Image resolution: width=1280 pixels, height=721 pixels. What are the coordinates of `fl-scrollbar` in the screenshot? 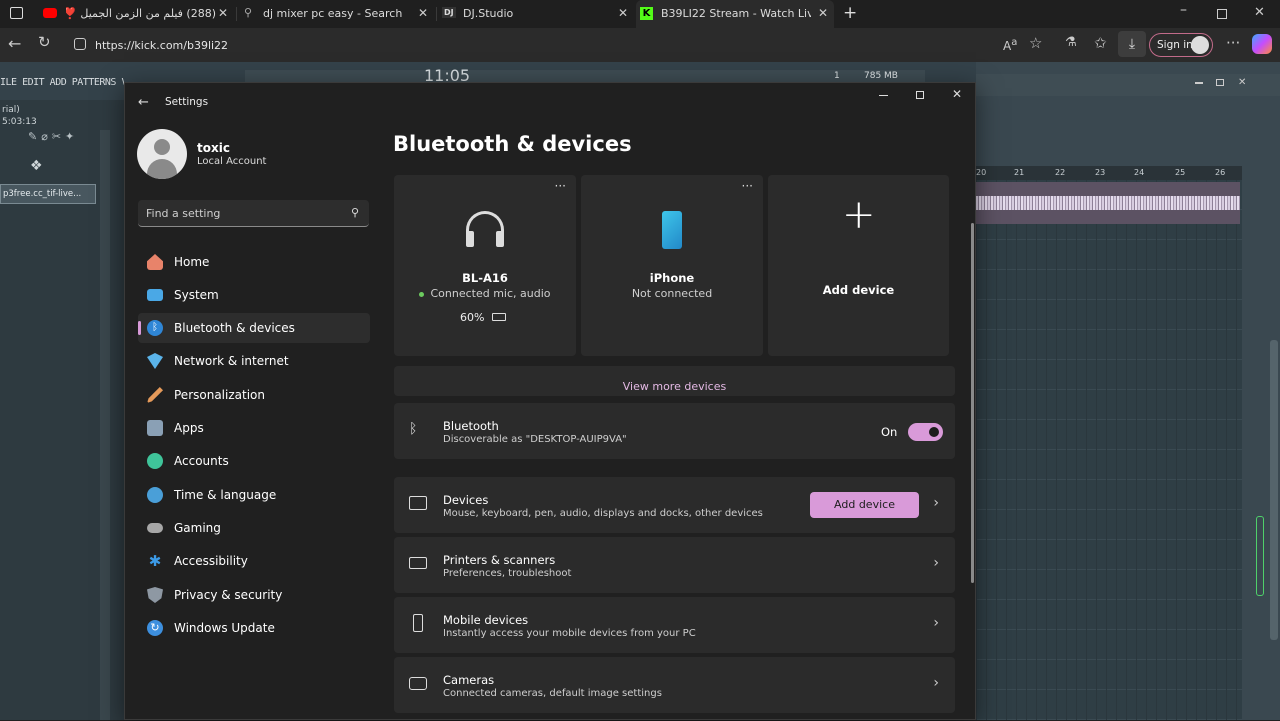 It's located at (1274, 490).